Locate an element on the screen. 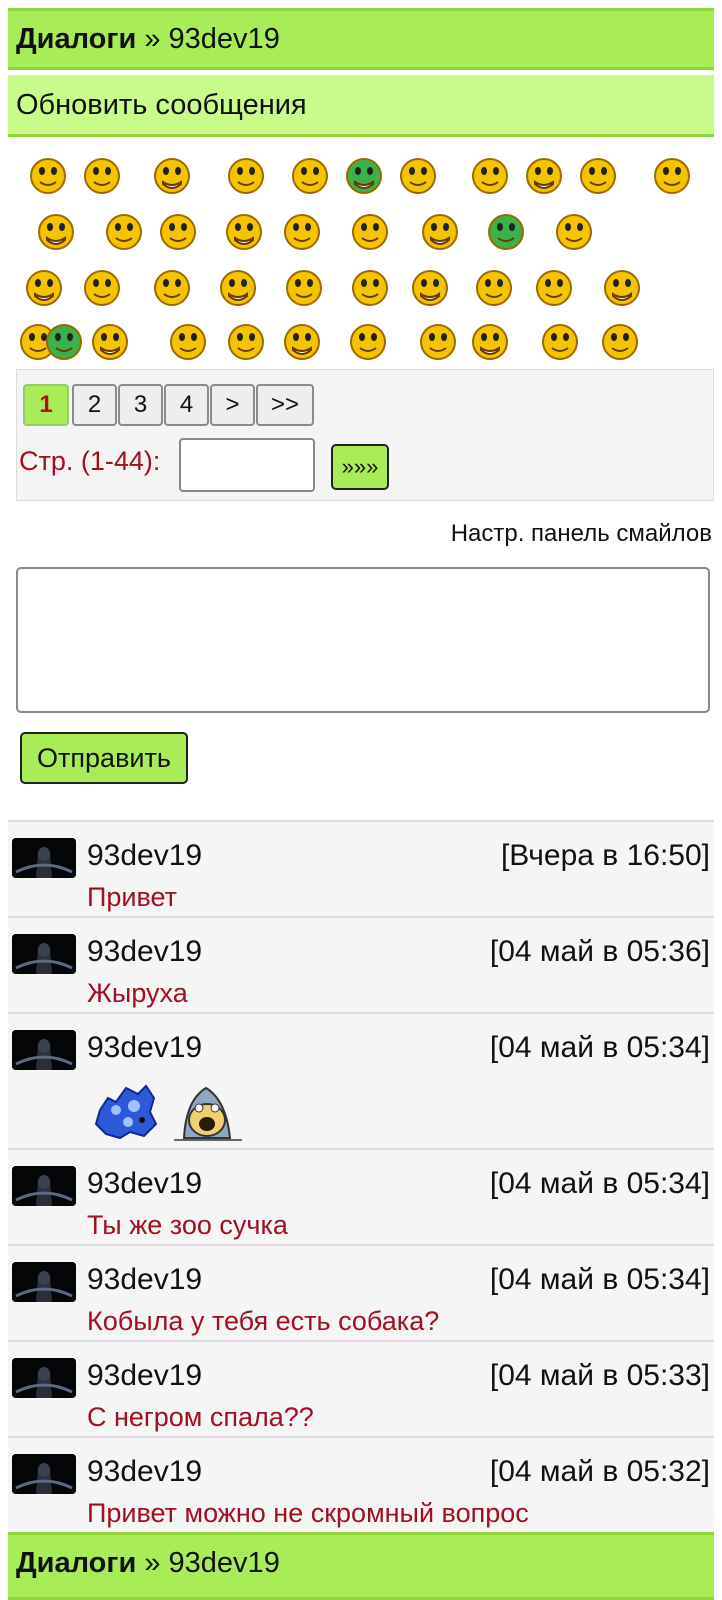  message-time: [Вчера в 16:50] is located at coordinates (605, 855).